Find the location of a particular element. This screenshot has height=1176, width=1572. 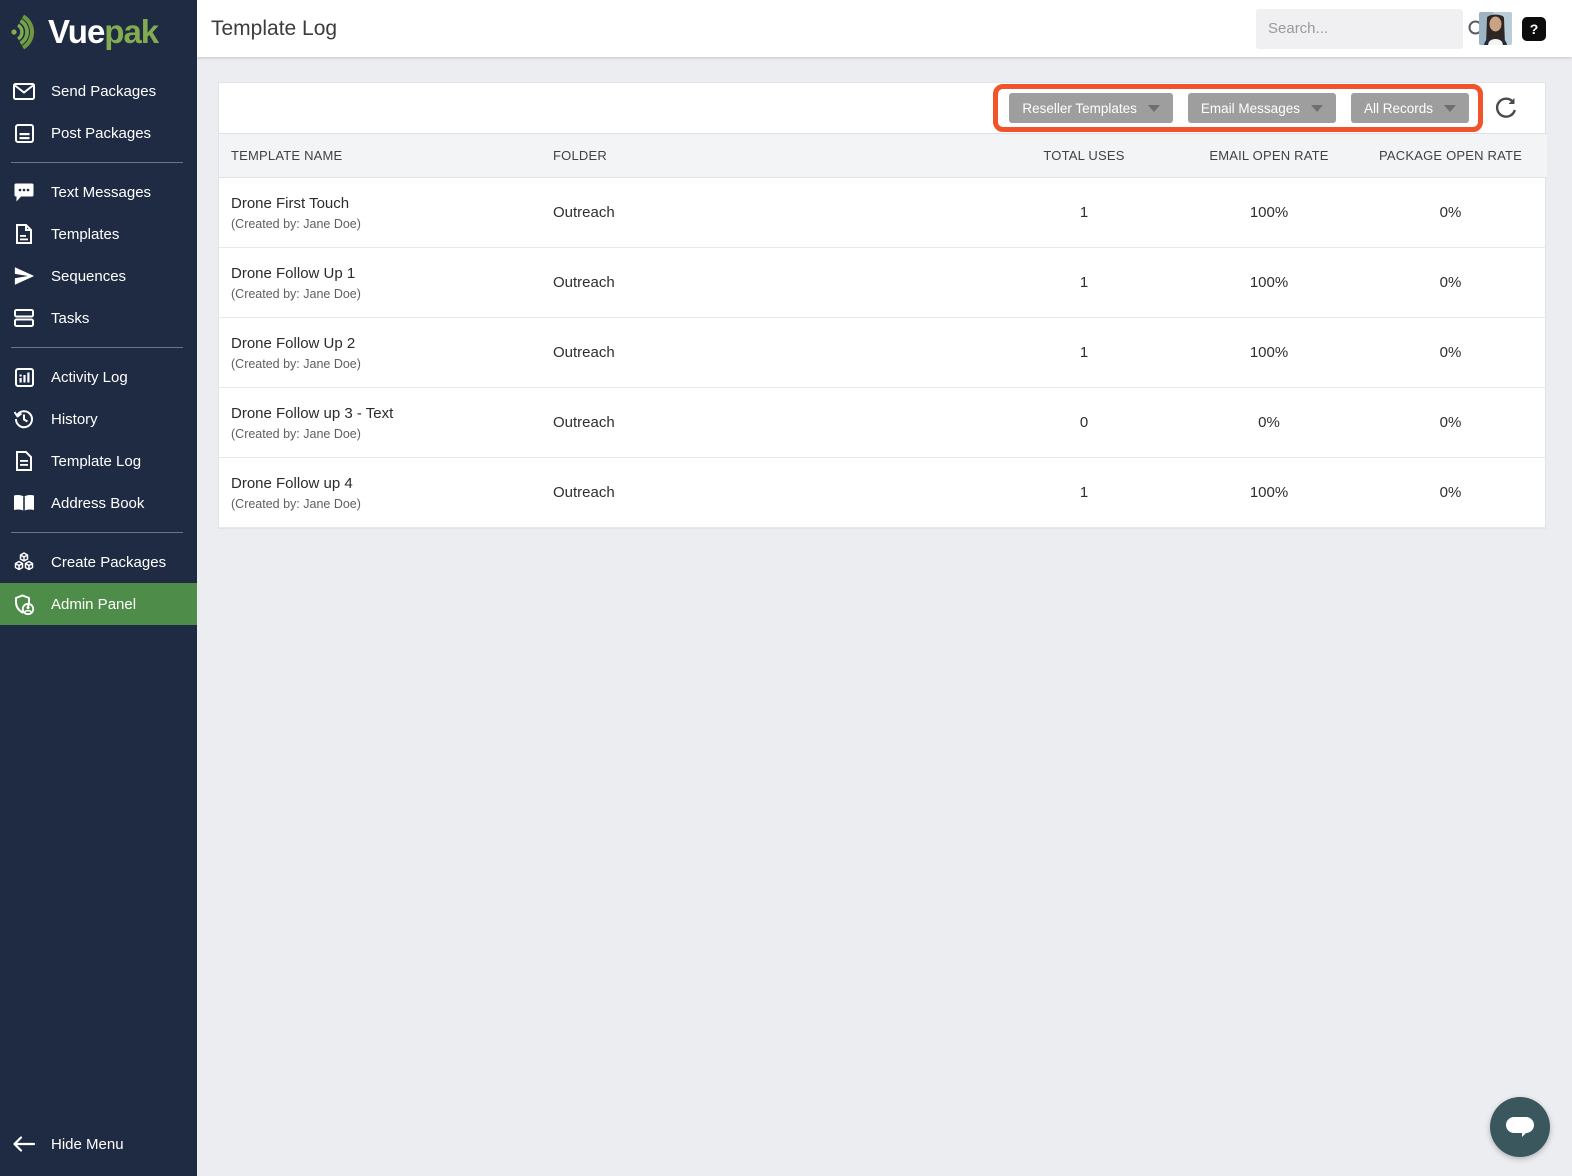

sidebar-item-template-log: Template Log is located at coordinates (98, 461).